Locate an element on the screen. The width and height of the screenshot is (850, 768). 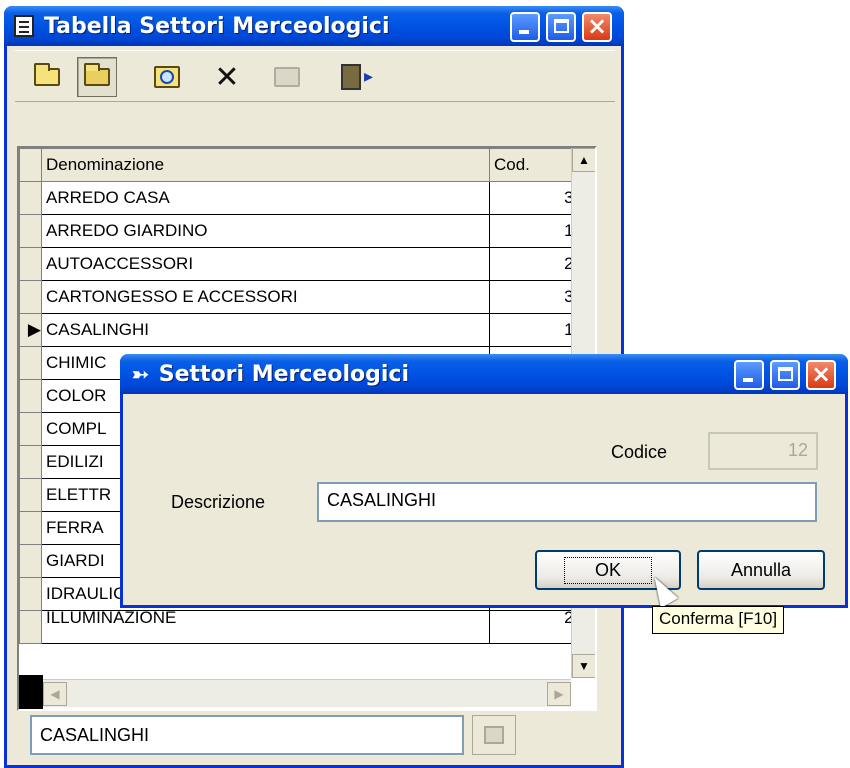
row-indicator-header is located at coordinates (30, 165).